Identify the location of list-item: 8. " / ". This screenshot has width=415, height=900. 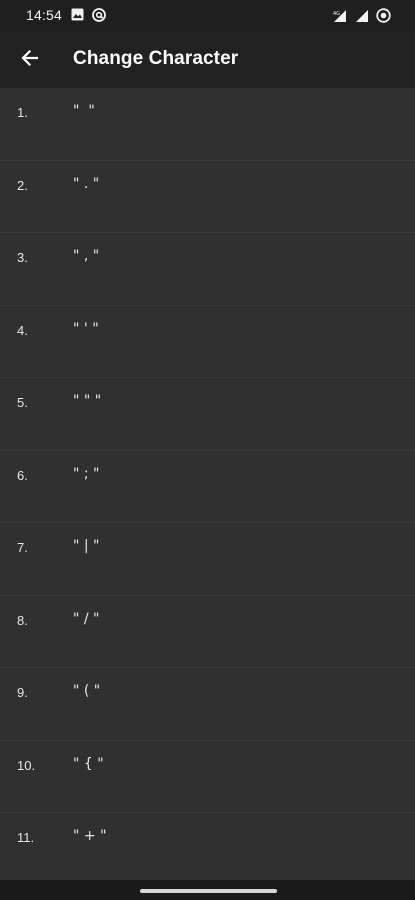
(207, 632).